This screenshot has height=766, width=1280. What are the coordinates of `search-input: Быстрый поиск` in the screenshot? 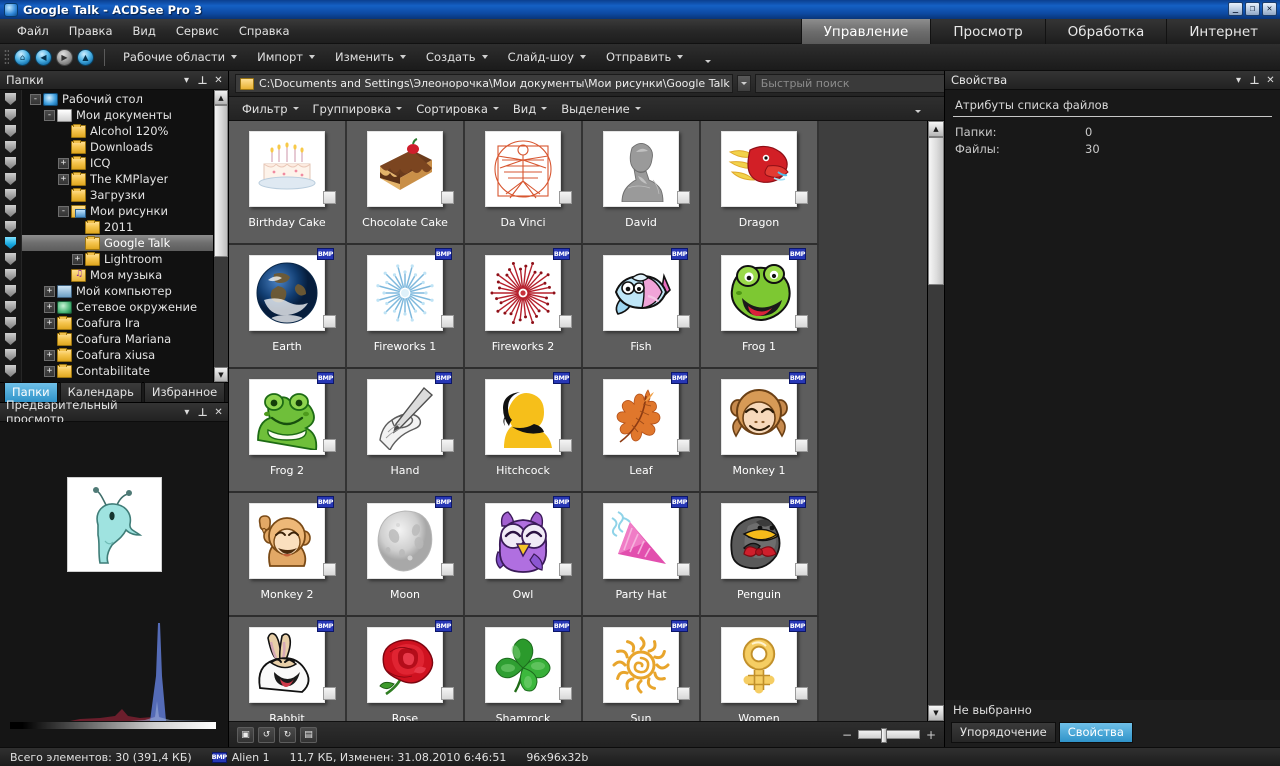 It's located at (857, 83).